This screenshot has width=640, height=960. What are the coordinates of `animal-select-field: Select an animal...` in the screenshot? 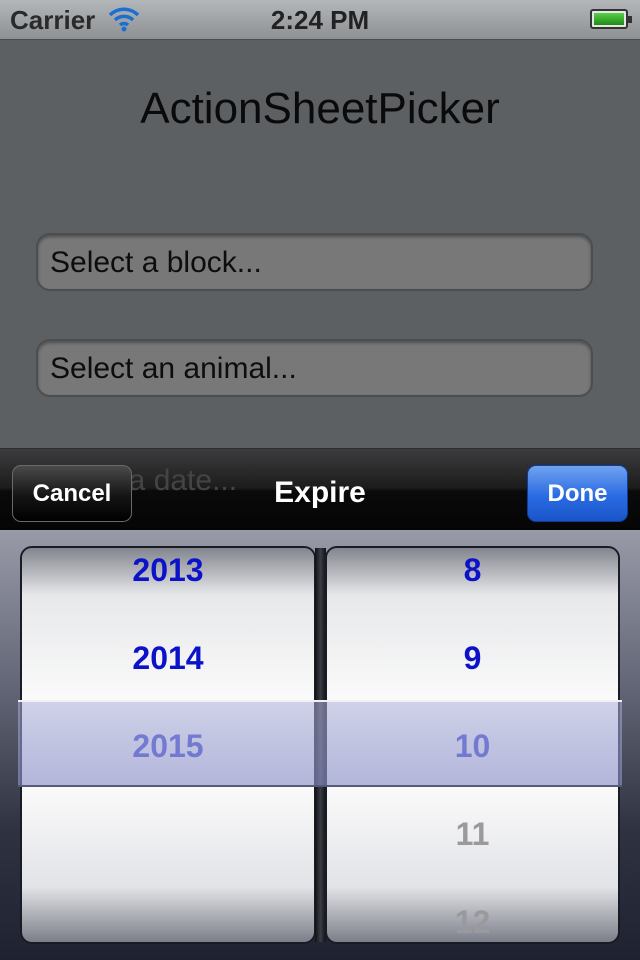 It's located at (314, 368).